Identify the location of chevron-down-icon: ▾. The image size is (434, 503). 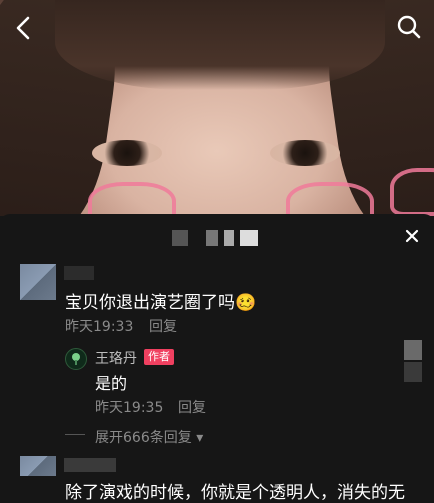
(200, 438).